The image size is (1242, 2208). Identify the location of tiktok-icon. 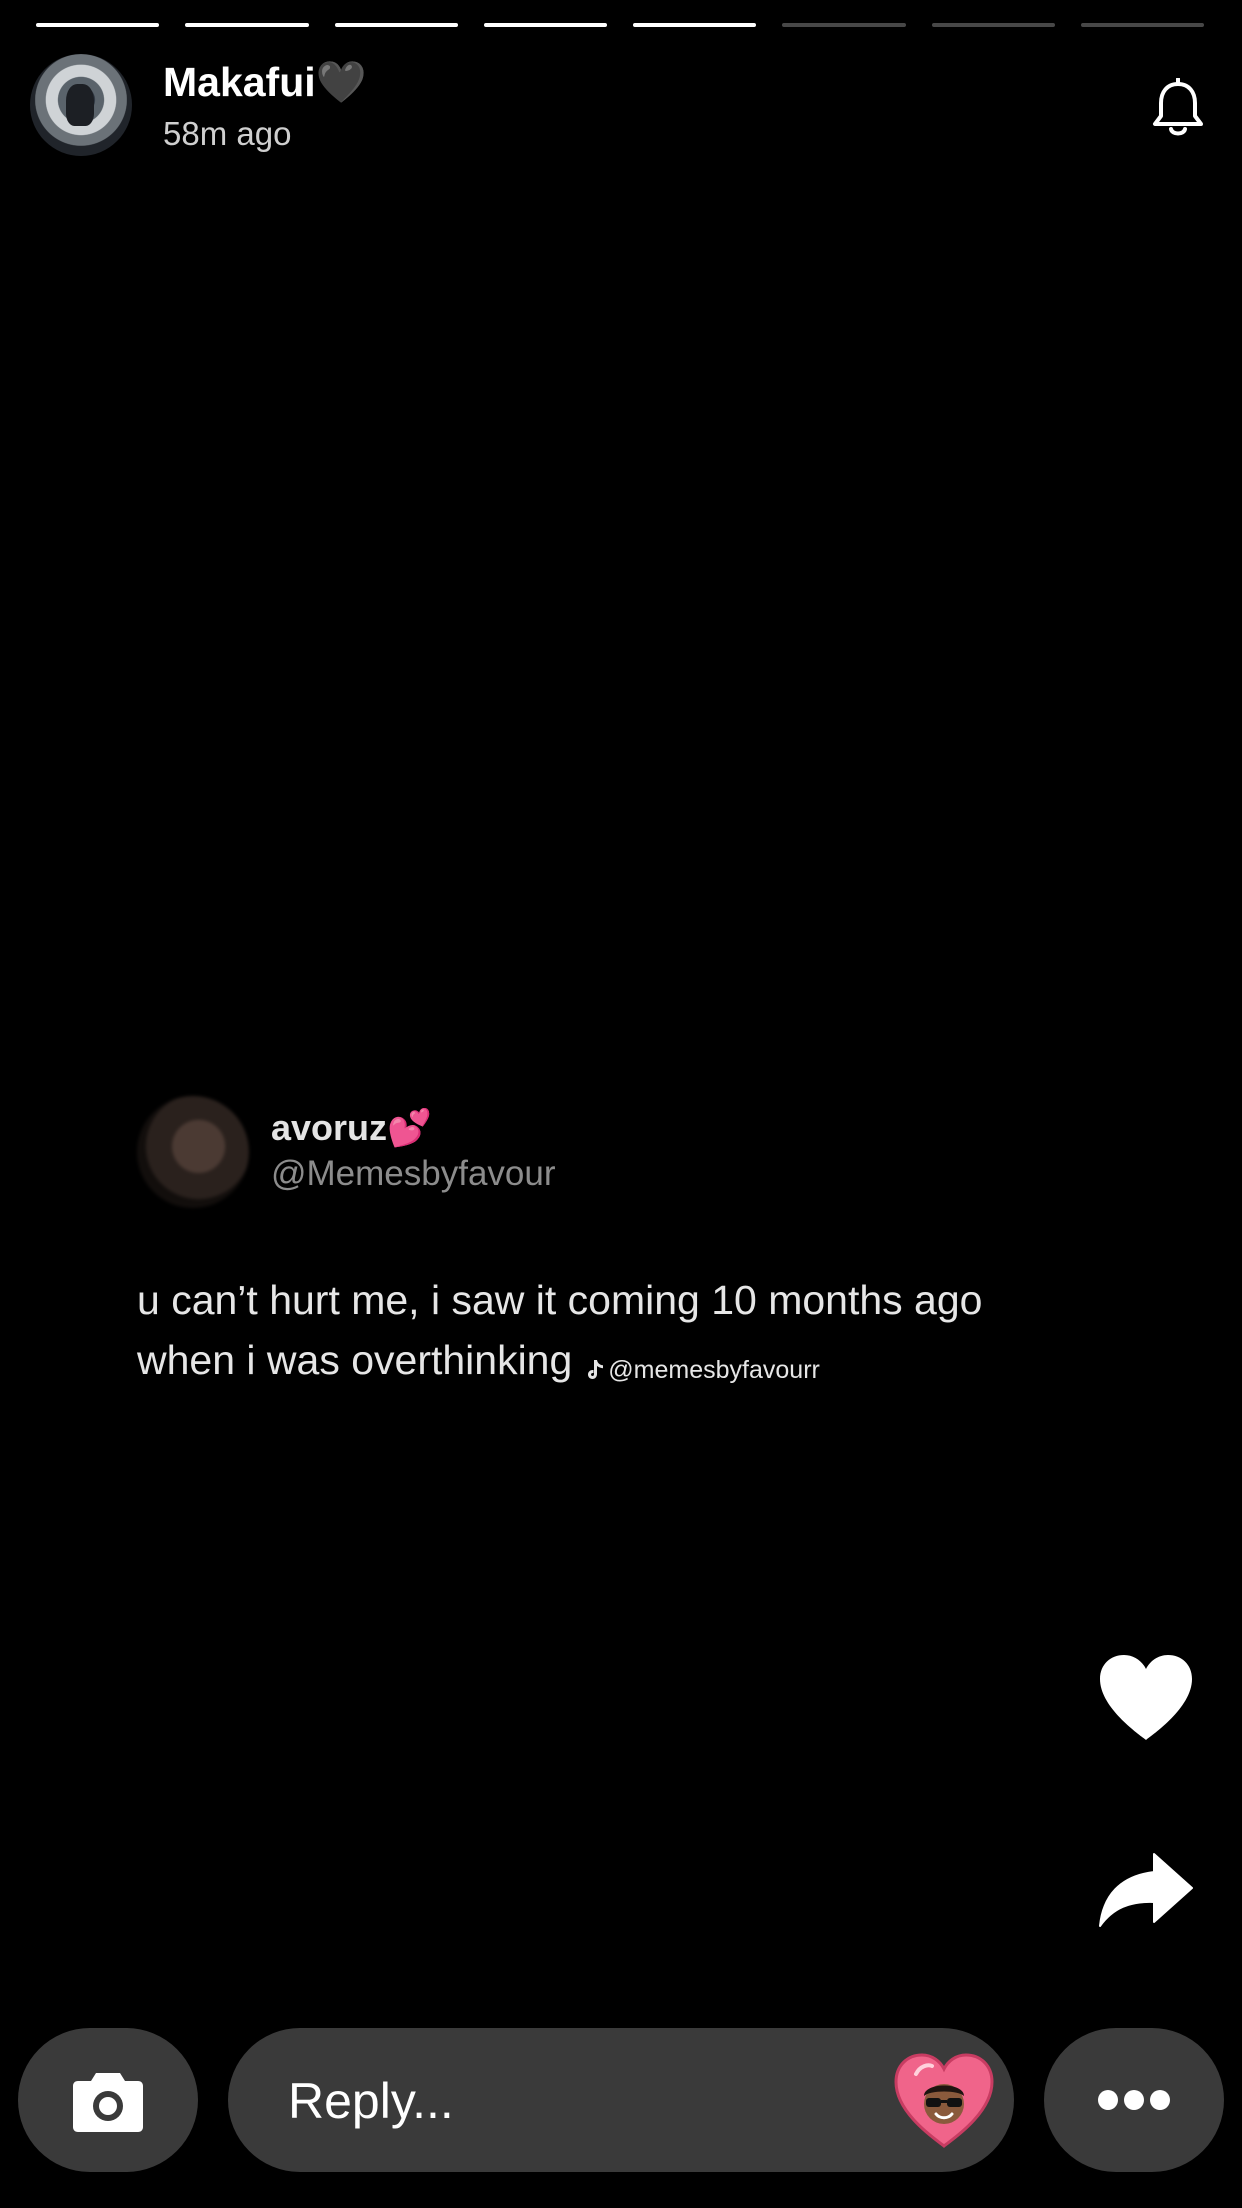
(596, 1369).